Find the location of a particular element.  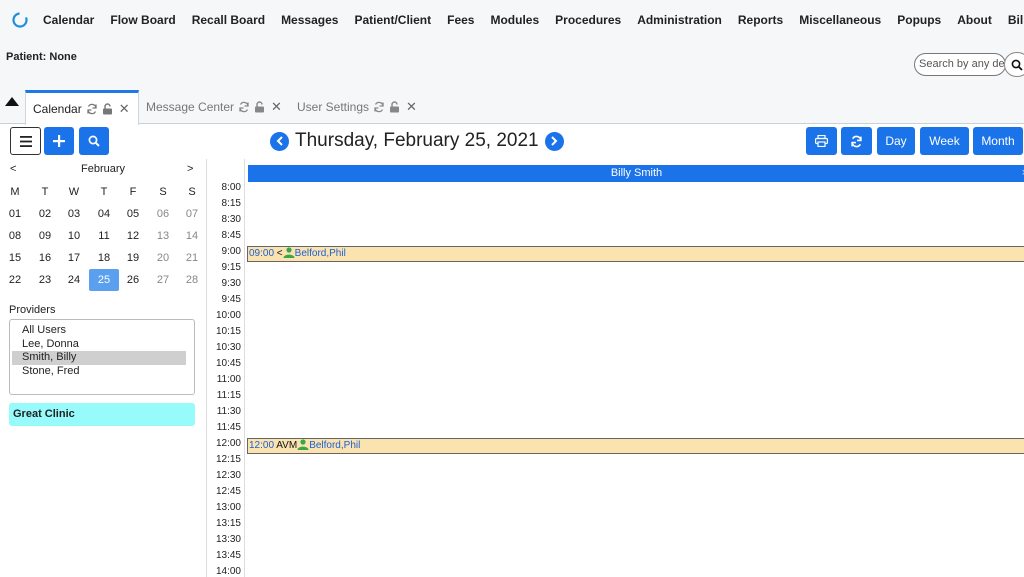

tab-calendar: Calendar ✕ is located at coordinates (82, 107).